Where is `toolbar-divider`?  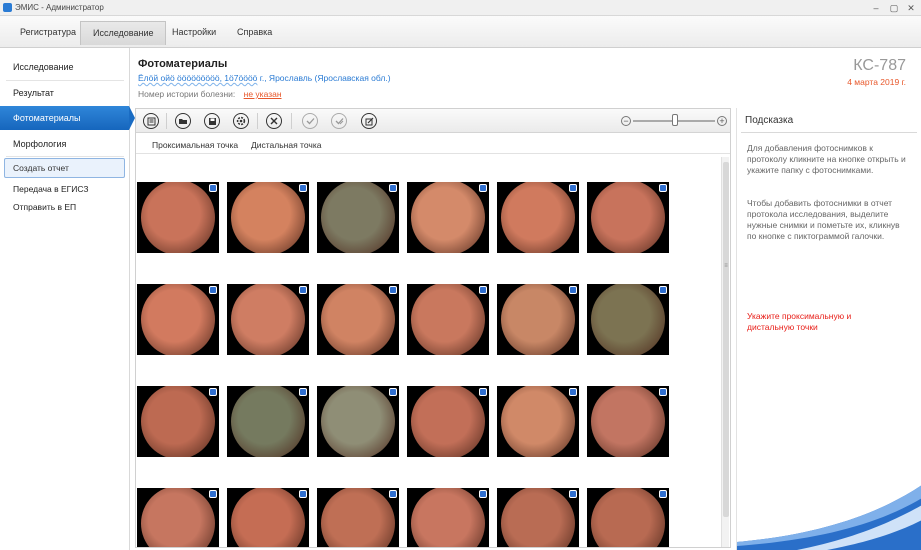 toolbar-divider is located at coordinates (291, 121).